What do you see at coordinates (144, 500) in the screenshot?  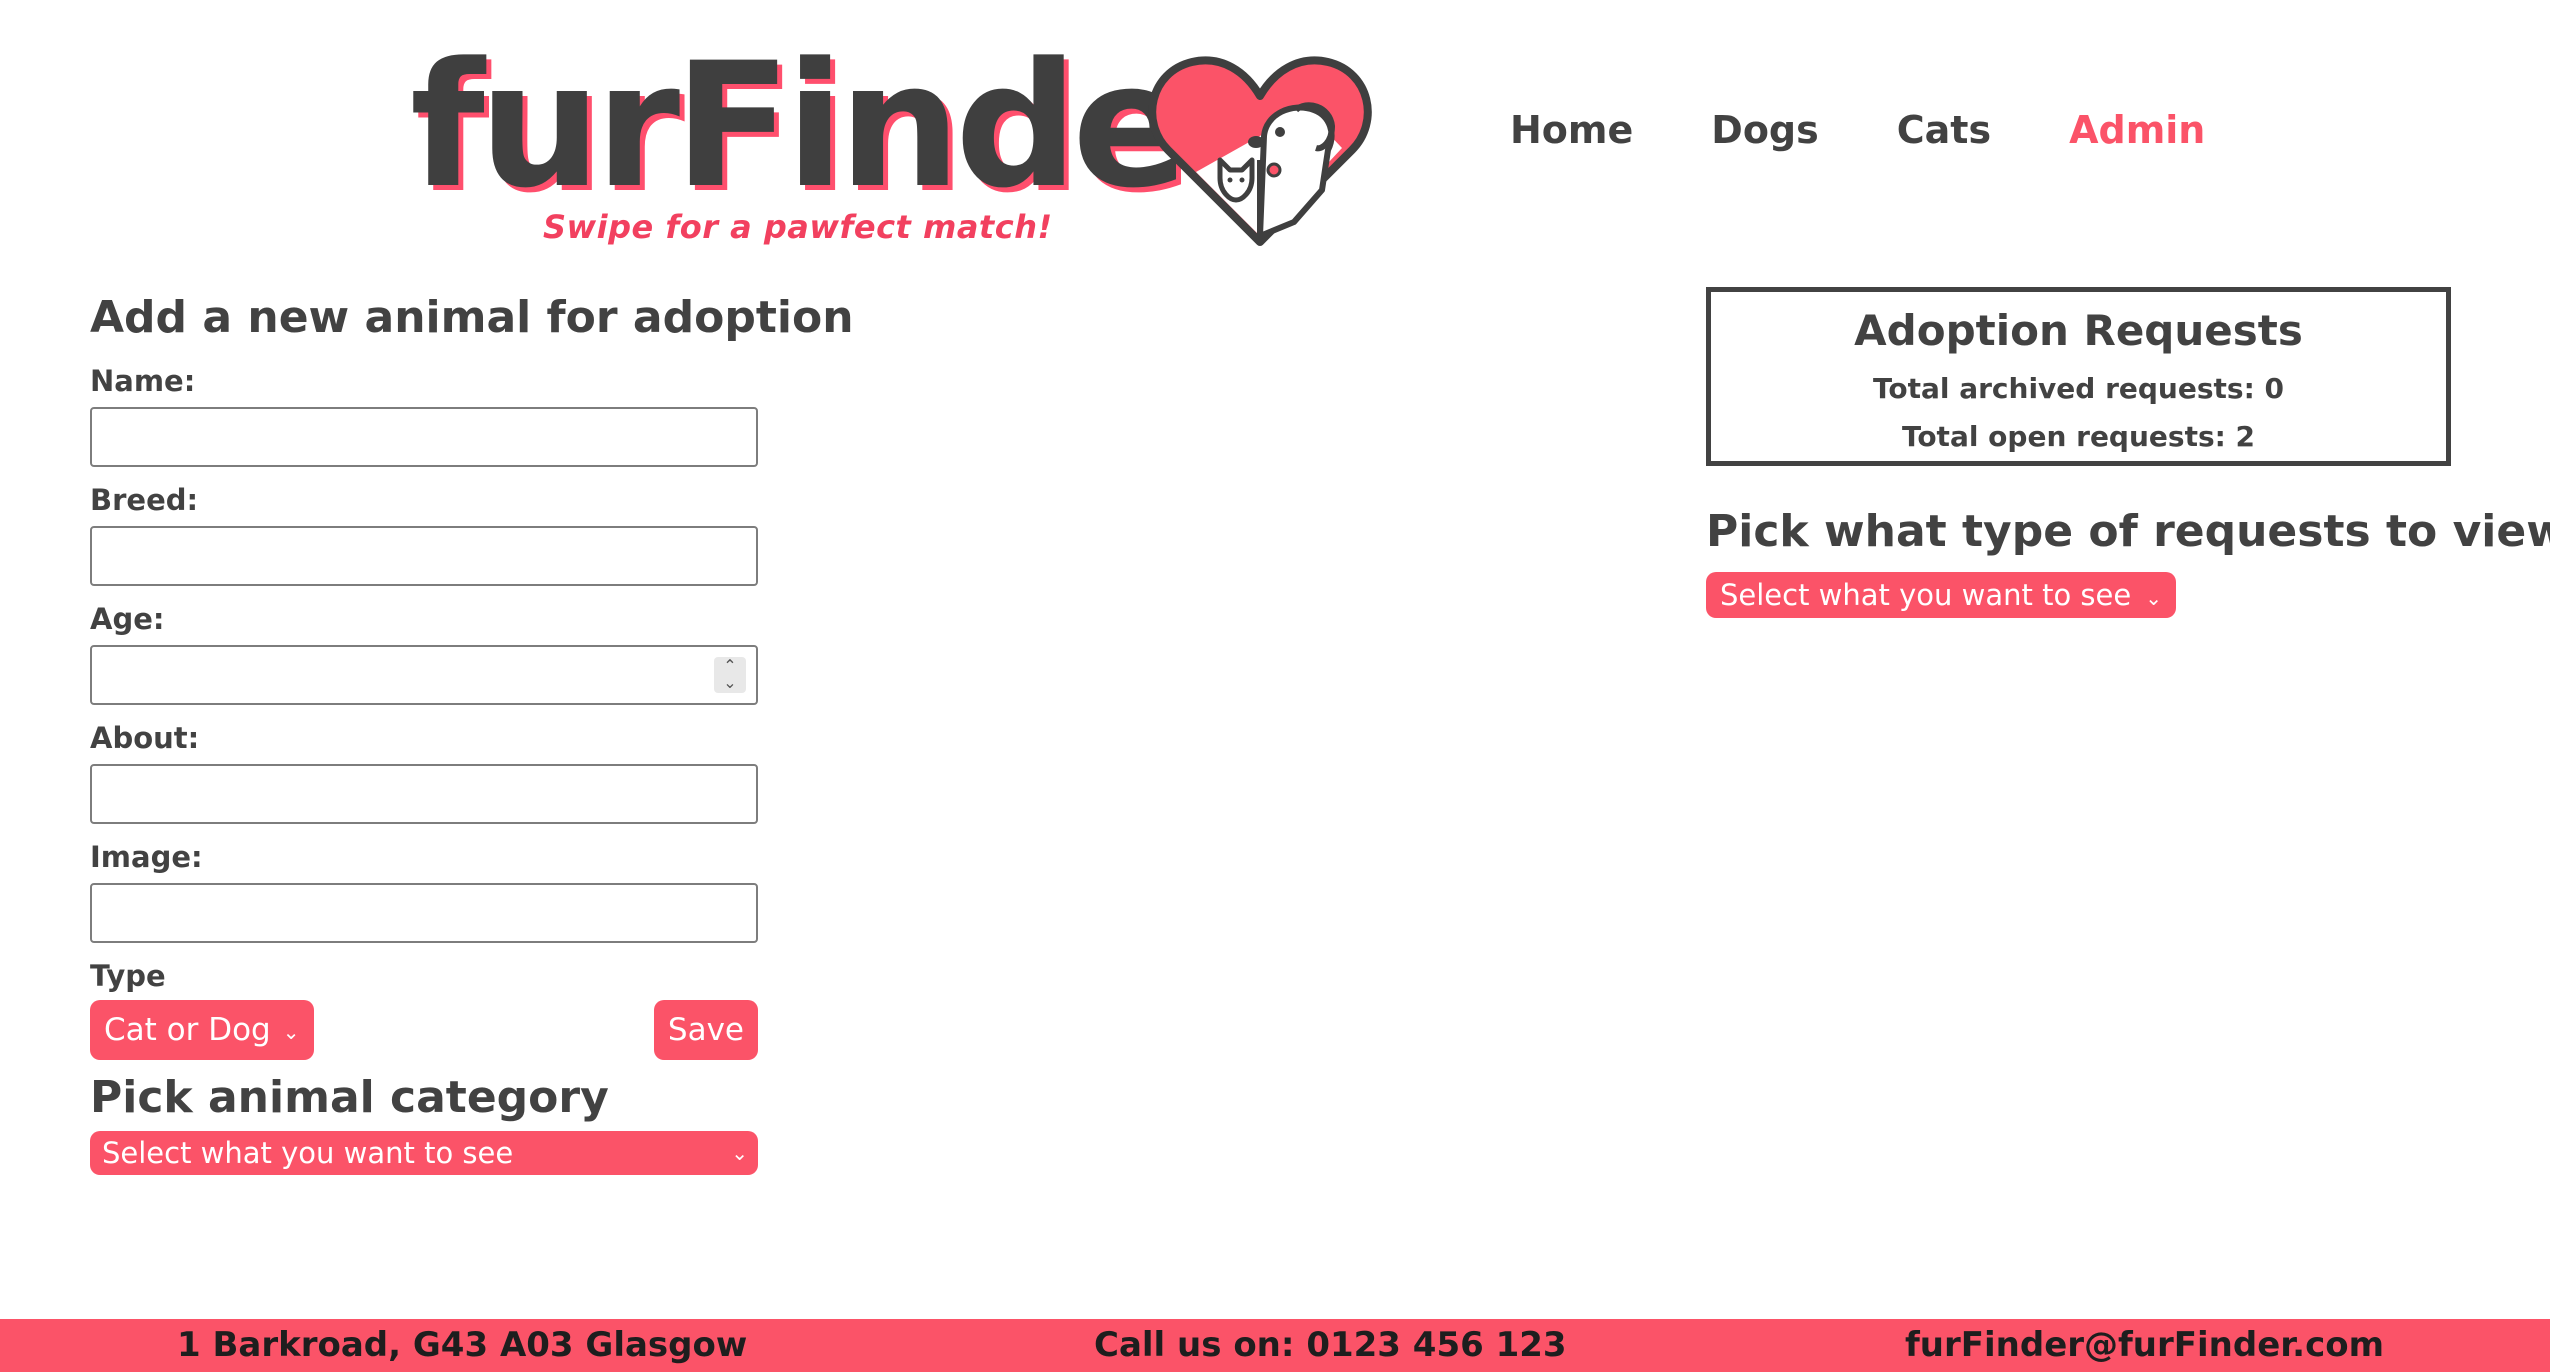 I see `breed-label: Breed:` at bounding box center [144, 500].